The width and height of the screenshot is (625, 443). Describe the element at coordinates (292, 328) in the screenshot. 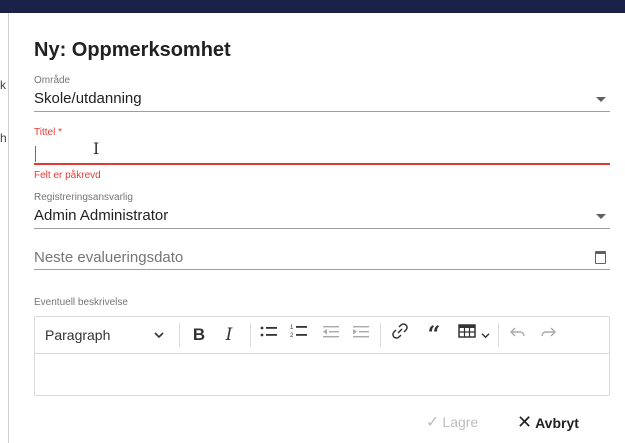

I see `svg-text: 1` at that location.